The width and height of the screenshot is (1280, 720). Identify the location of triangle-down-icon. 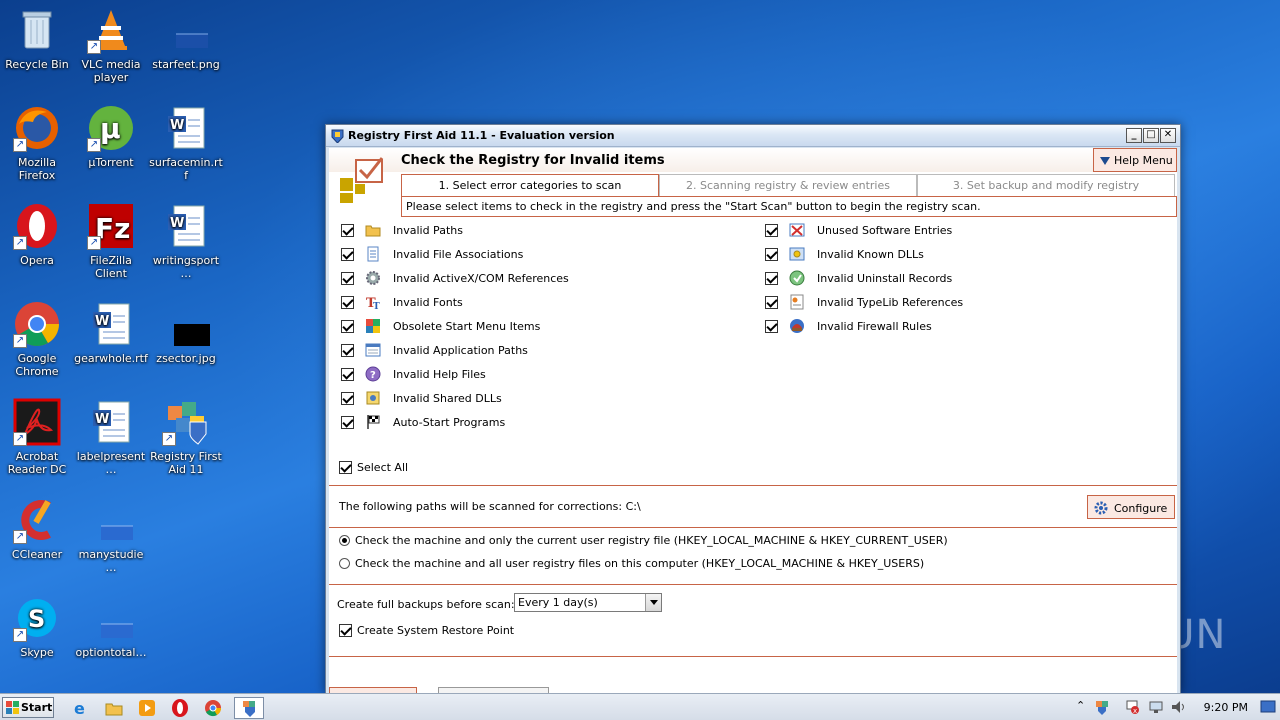
(1105, 161).